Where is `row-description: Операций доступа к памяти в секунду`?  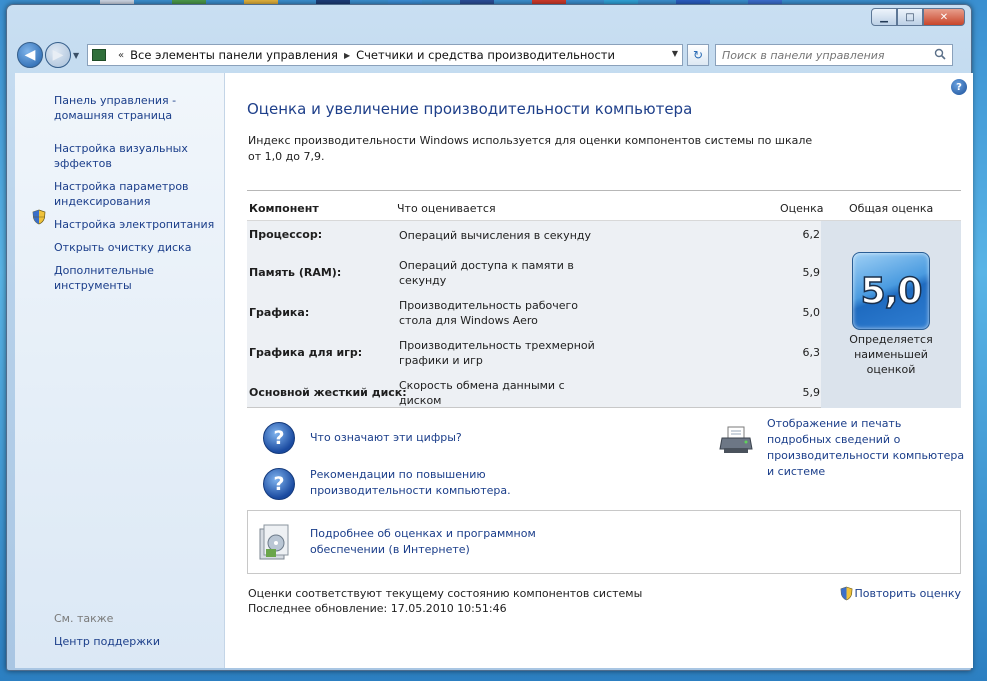 row-description: Операций доступа к памяти в секунду is located at coordinates (486, 273).